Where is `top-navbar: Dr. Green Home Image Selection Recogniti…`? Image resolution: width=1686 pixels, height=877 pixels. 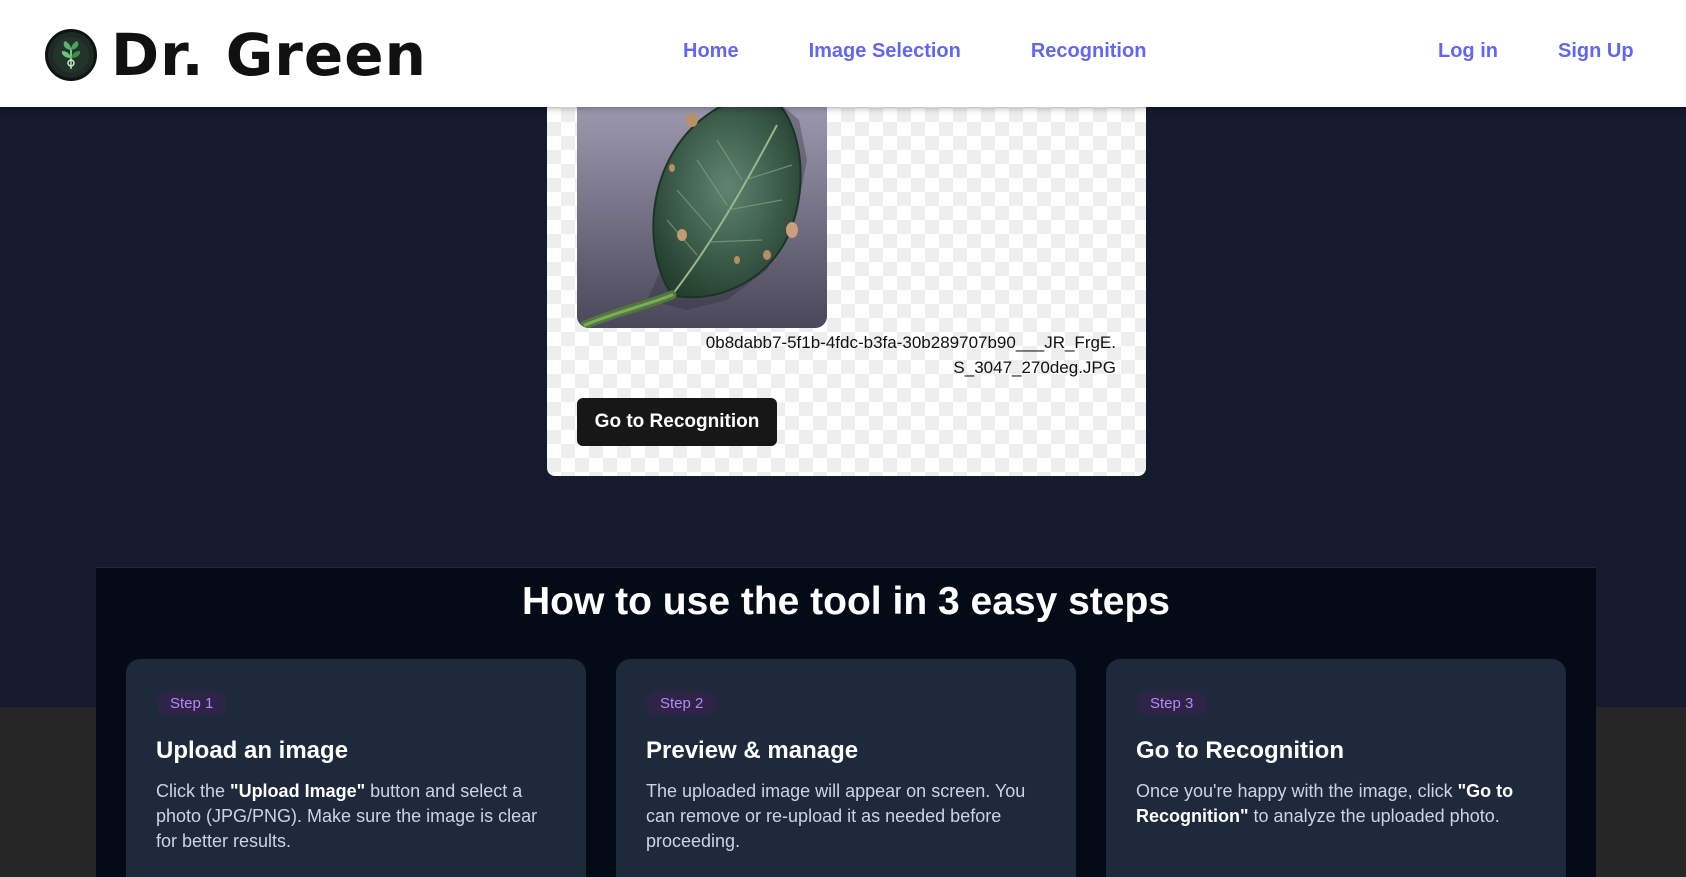 top-navbar: Dr. Green Home Image Selection Recogniti… is located at coordinates (843, 53).